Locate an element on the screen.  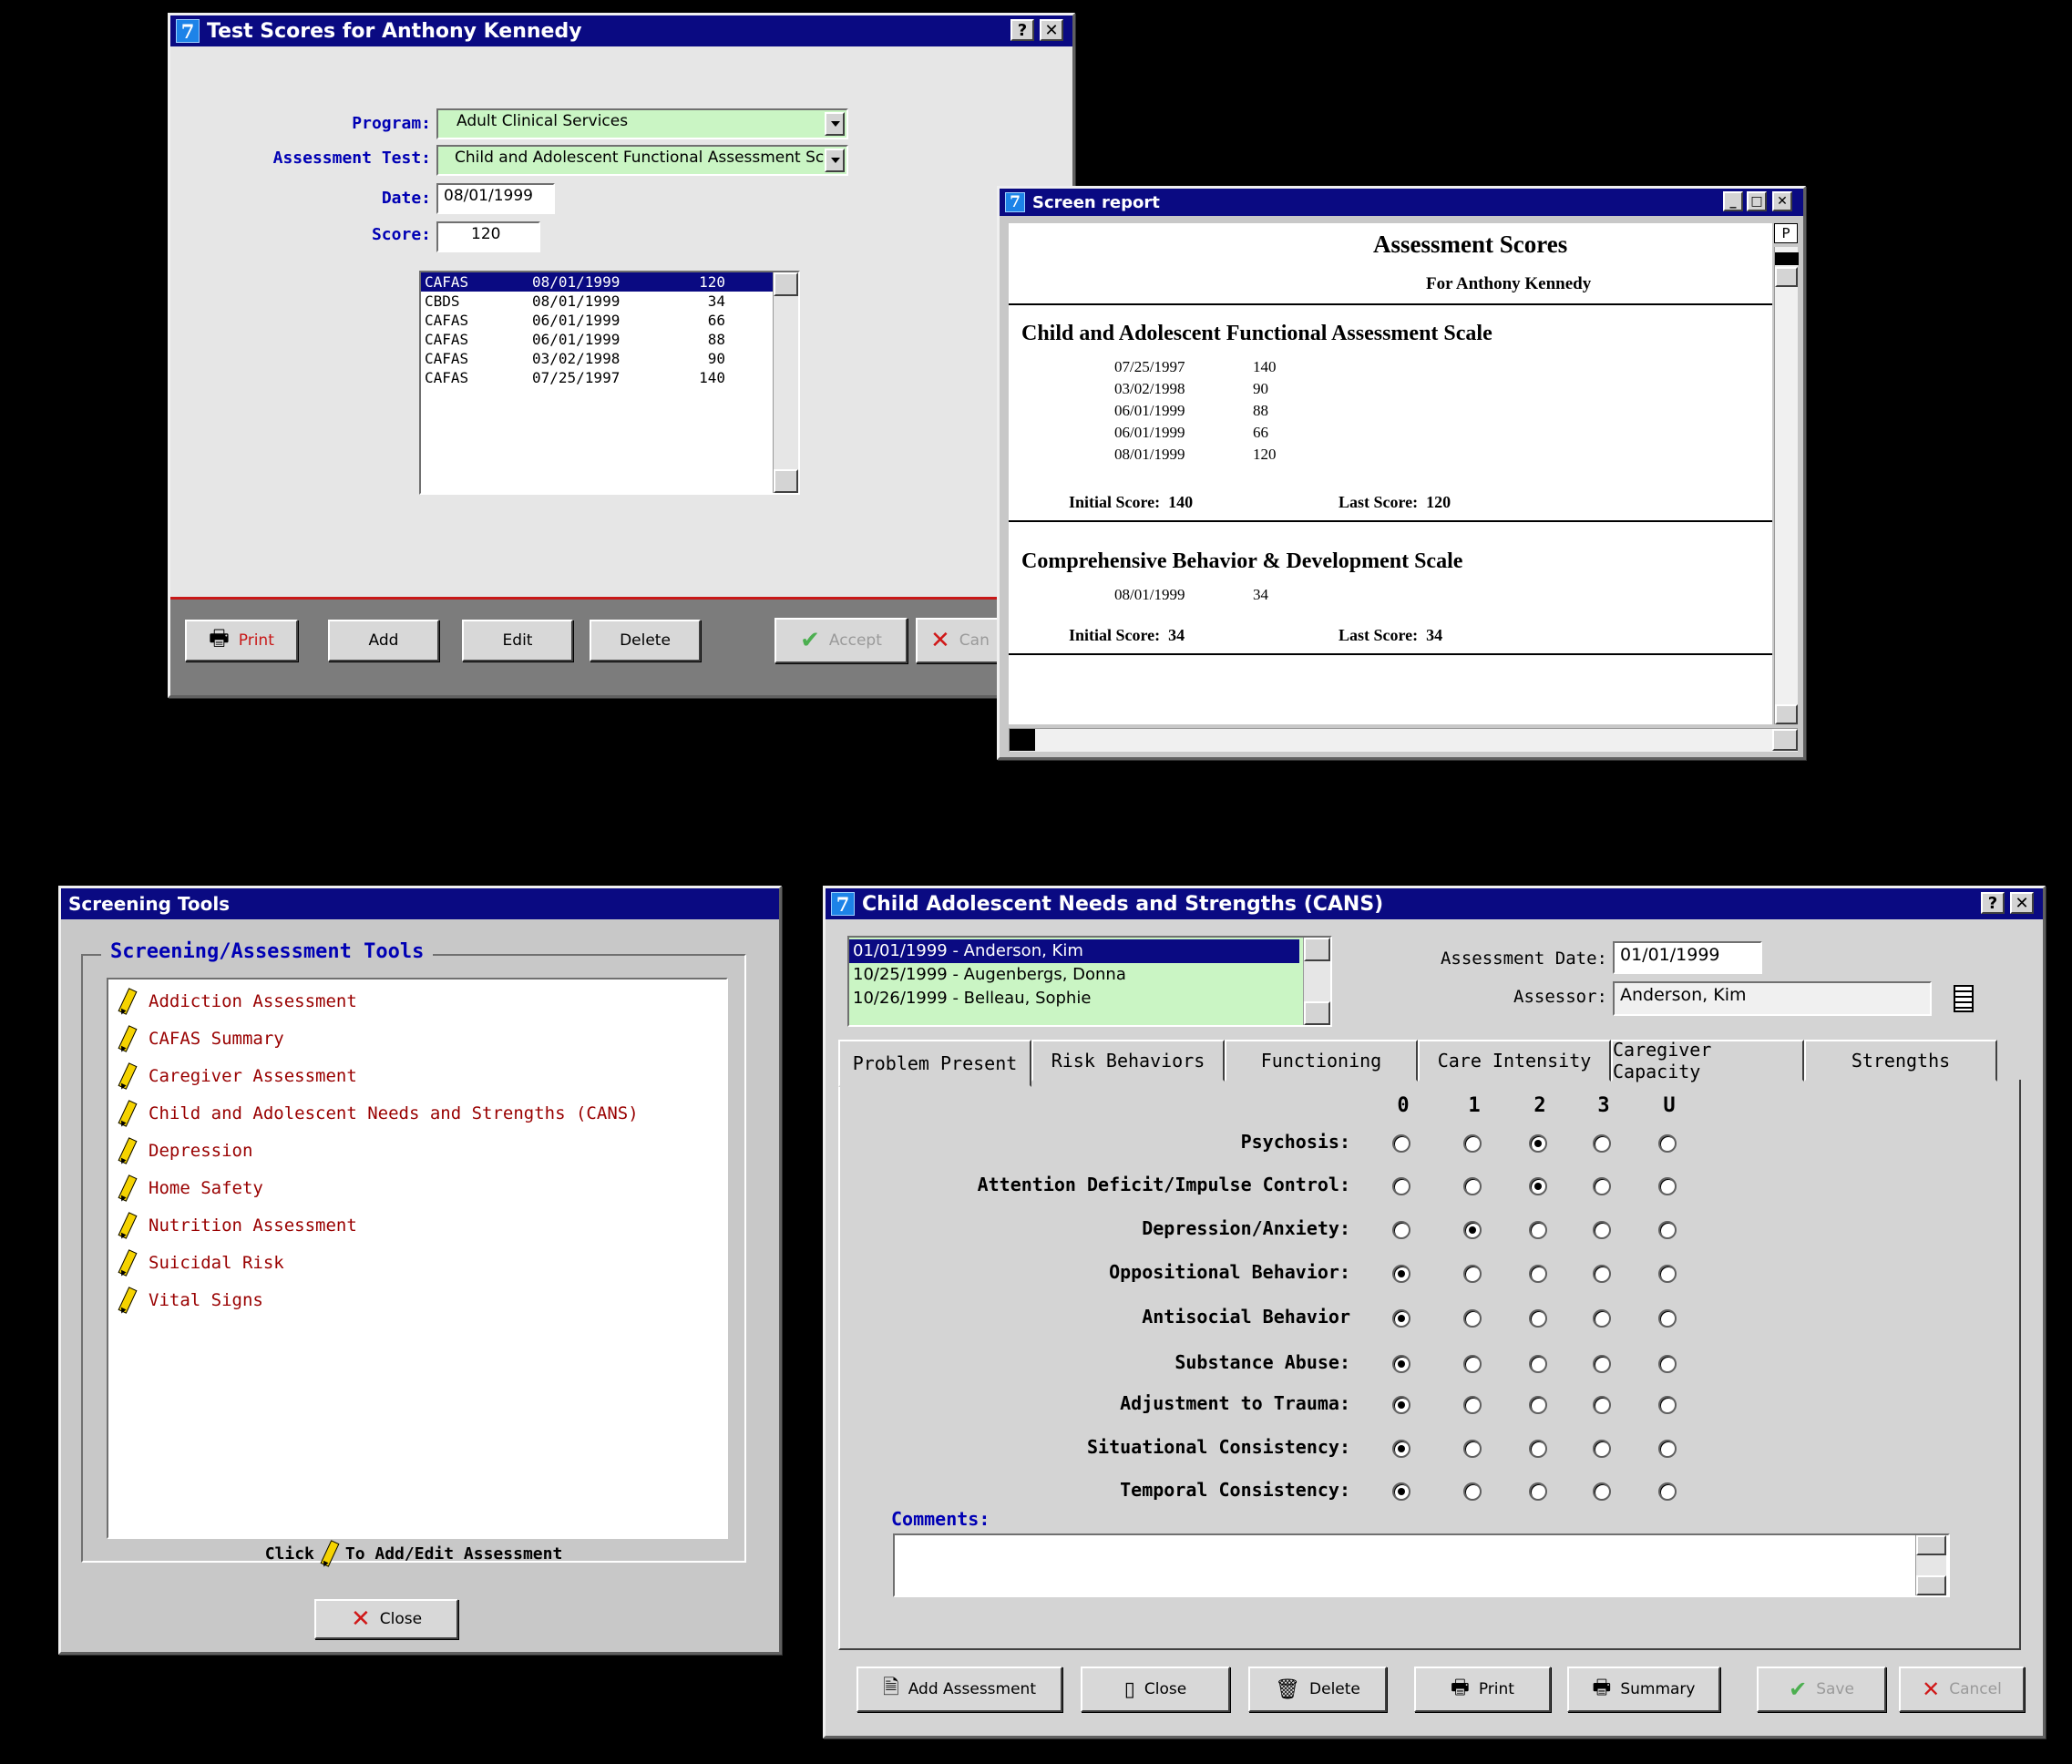
close-button: ✕ Close is located at coordinates (386, 1619).